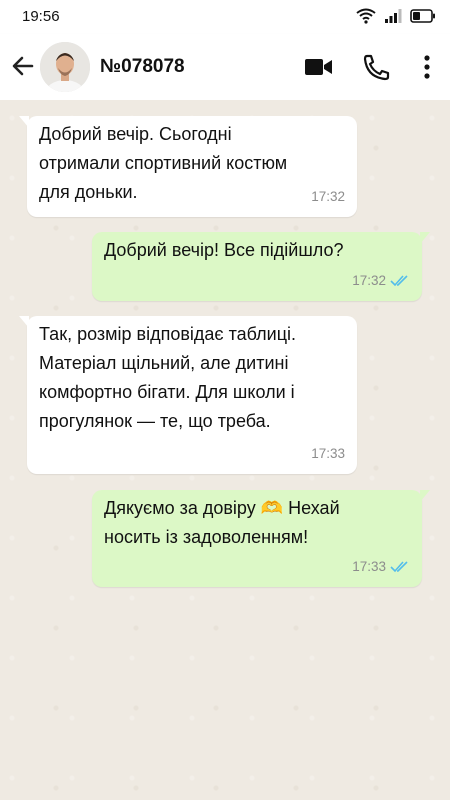 This screenshot has width=450, height=800. I want to click on back-arrow-icon, so click(23, 66).